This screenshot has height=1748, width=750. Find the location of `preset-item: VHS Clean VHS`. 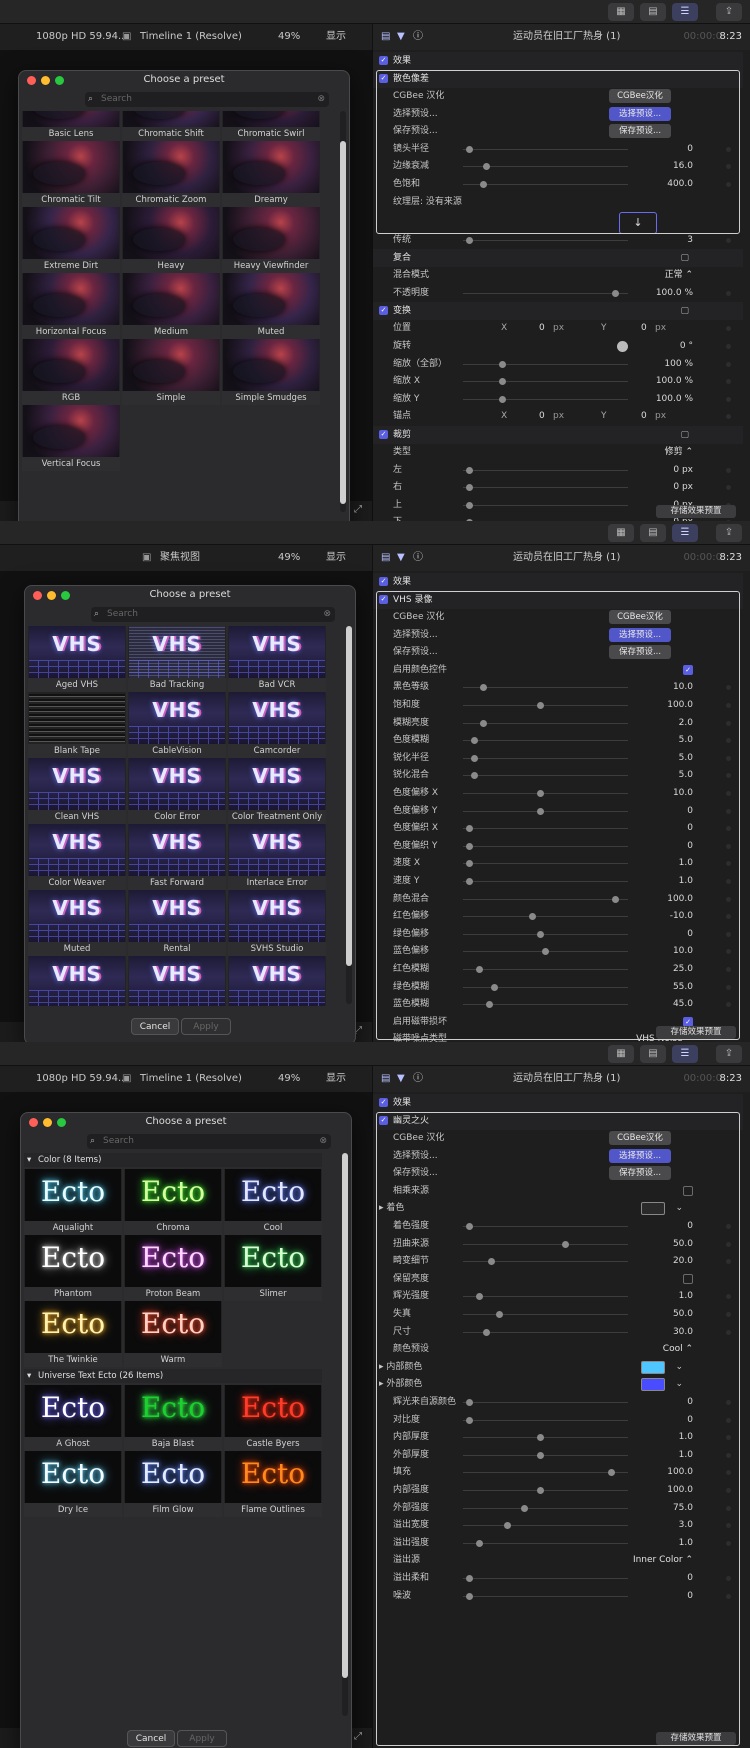

preset-item: VHS Clean VHS is located at coordinates (77, 791).